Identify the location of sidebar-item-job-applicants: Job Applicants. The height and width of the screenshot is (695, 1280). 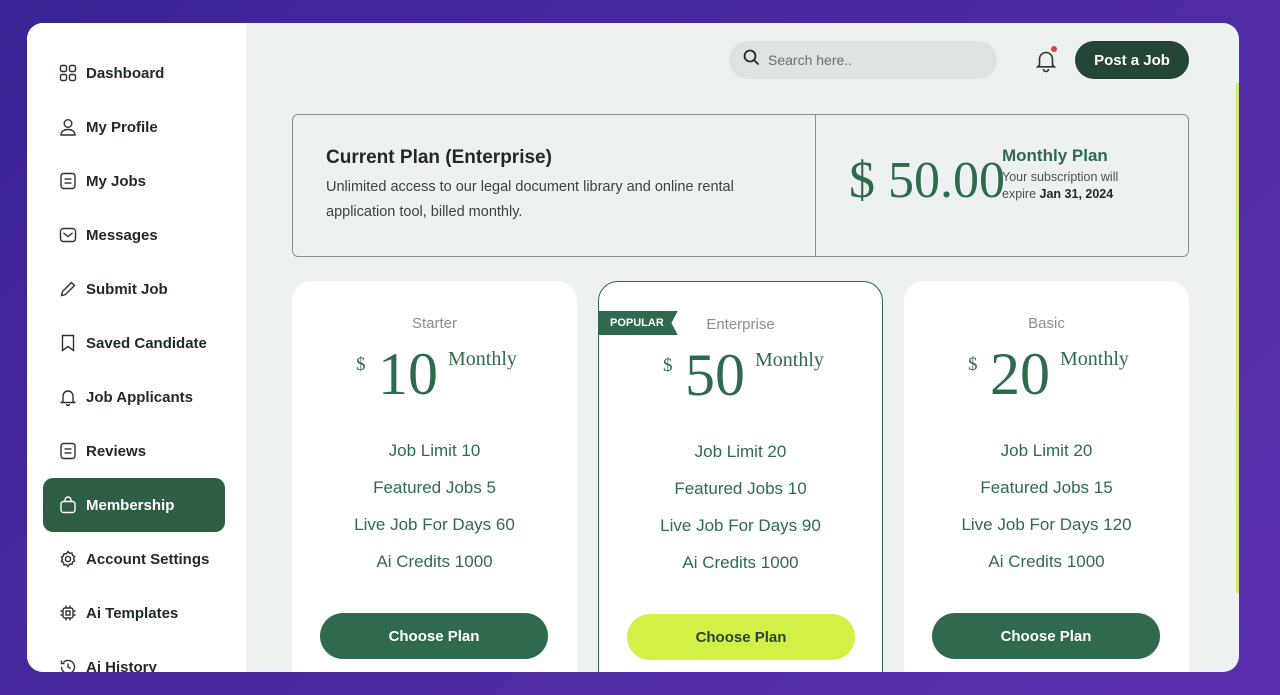
(134, 397).